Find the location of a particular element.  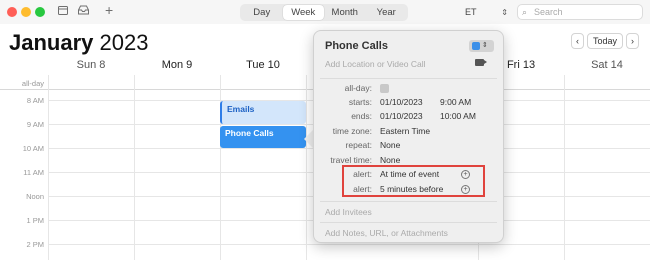

view-year-button: Year is located at coordinates (387, 12).